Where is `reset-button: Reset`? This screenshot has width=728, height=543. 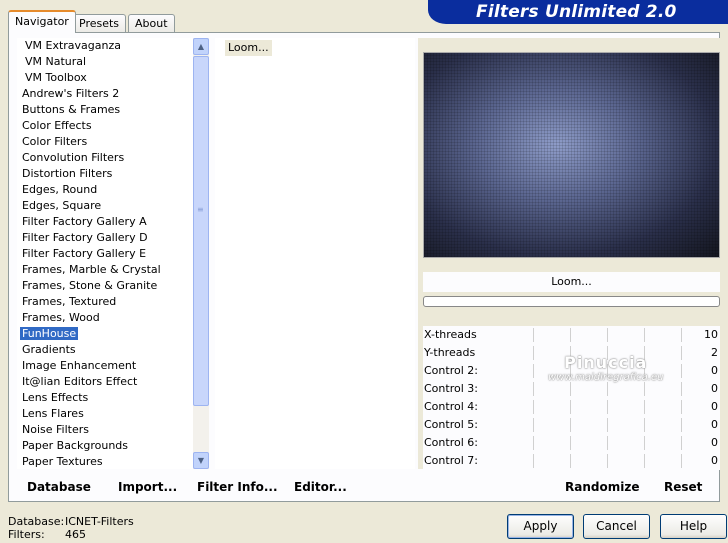
reset-button: Reset is located at coordinates (683, 487).